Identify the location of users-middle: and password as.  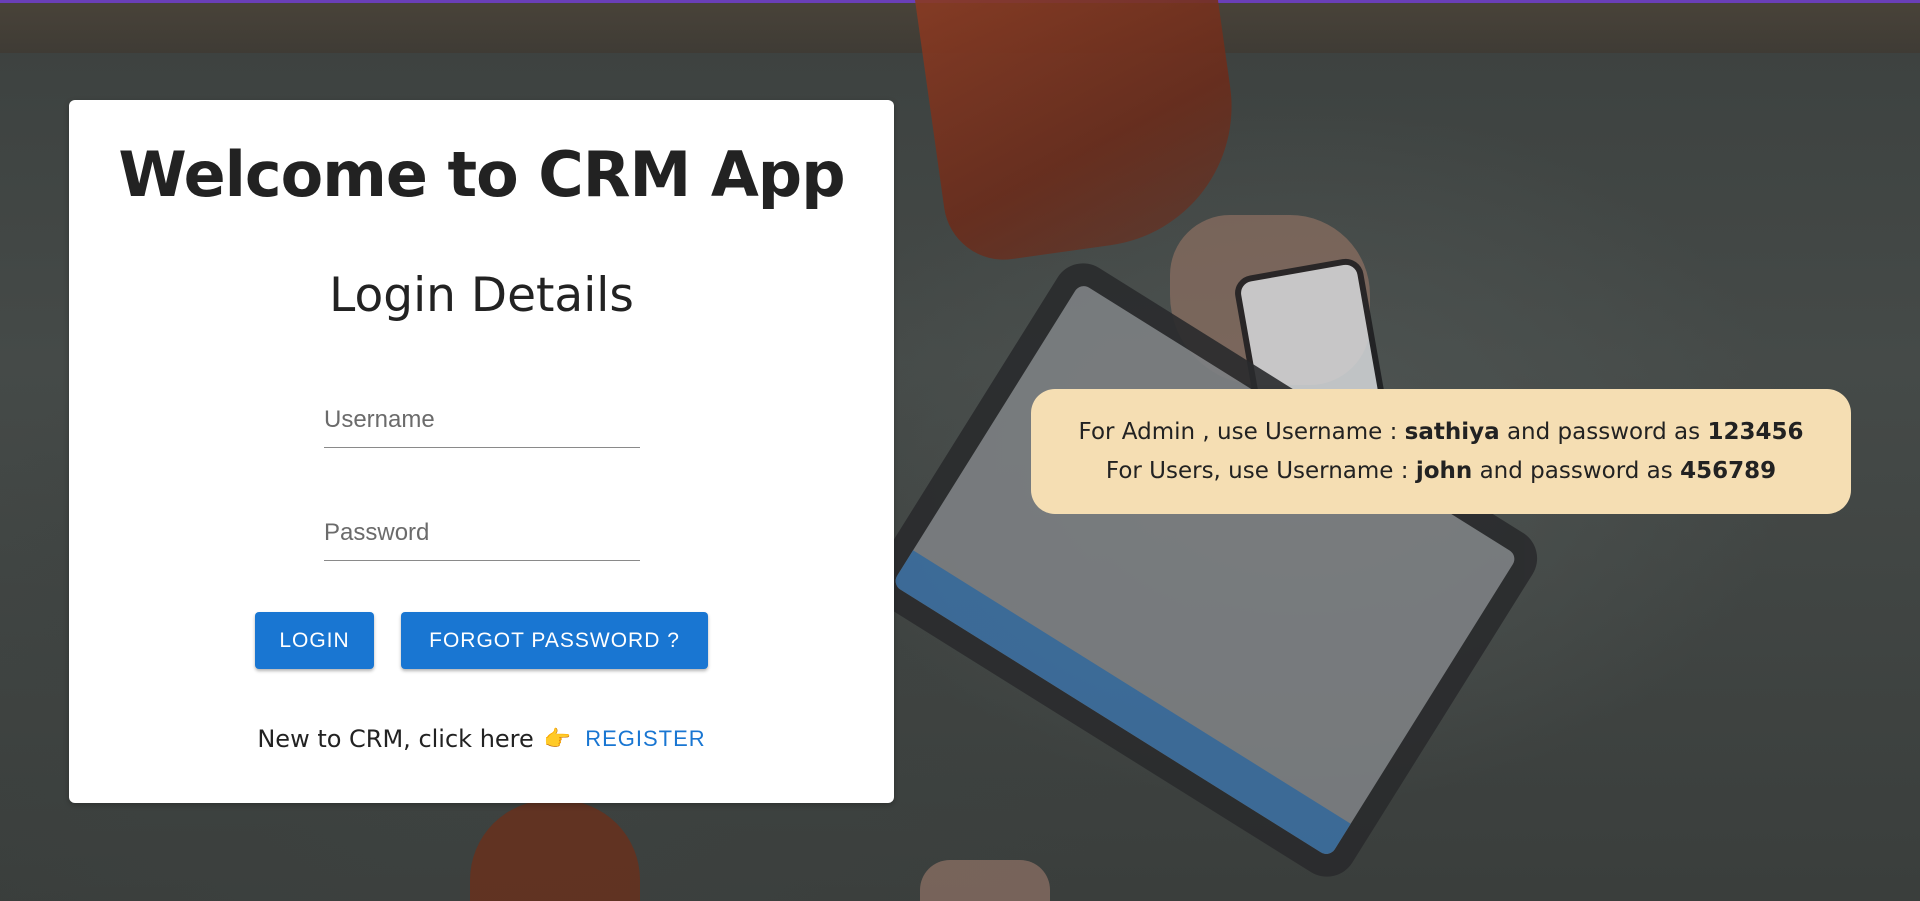
(1576, 470).